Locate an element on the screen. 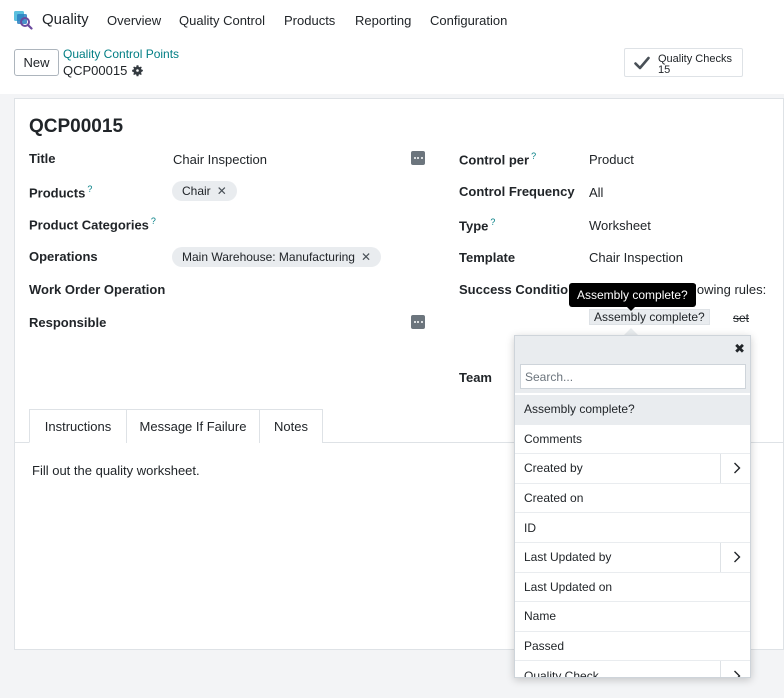 The image size is (784, 698). tooltip-arrow is located at coordinates (631, 308).